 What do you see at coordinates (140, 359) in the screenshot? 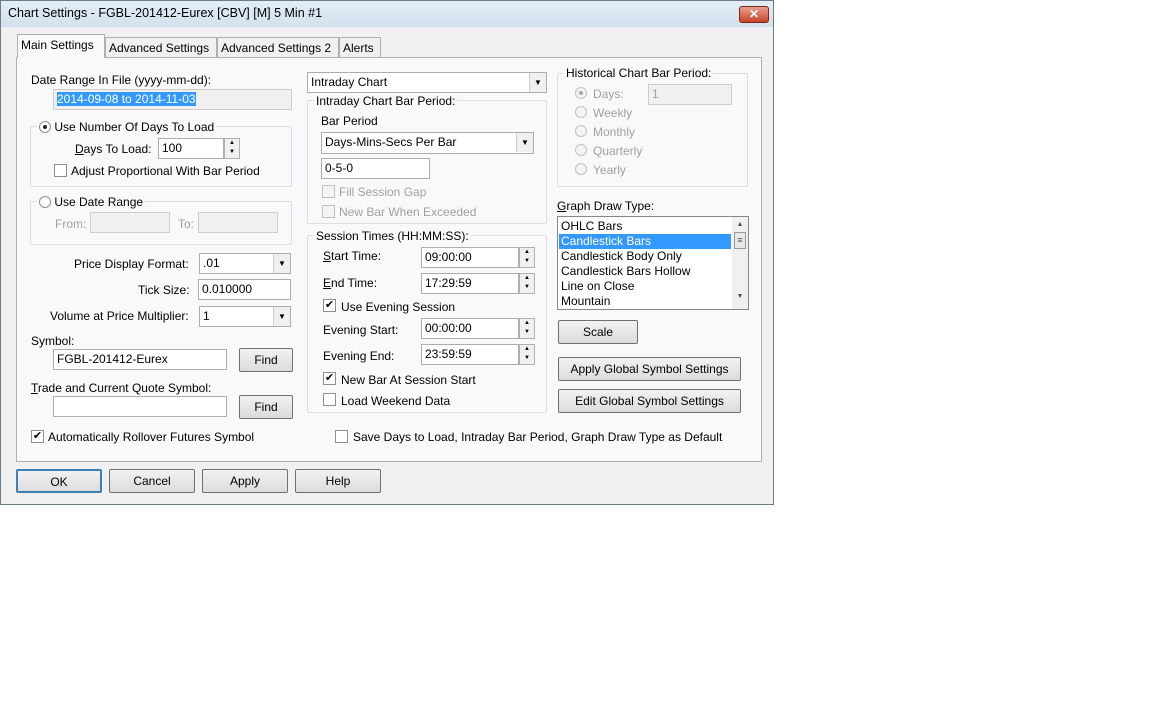
I see `symbol-input: FGBL-201412-Eurex` at bounding box center [140, 359].